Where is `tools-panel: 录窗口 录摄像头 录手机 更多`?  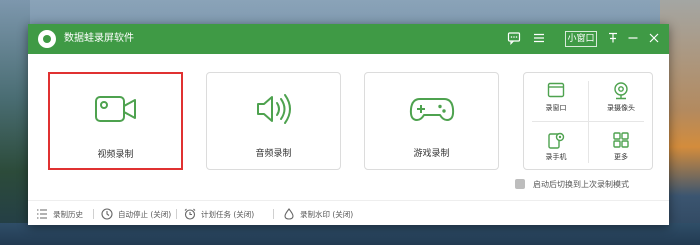 tools-panel: 录窗口 录摄像头 录手机 更多 is located at coordinates (588, 121).